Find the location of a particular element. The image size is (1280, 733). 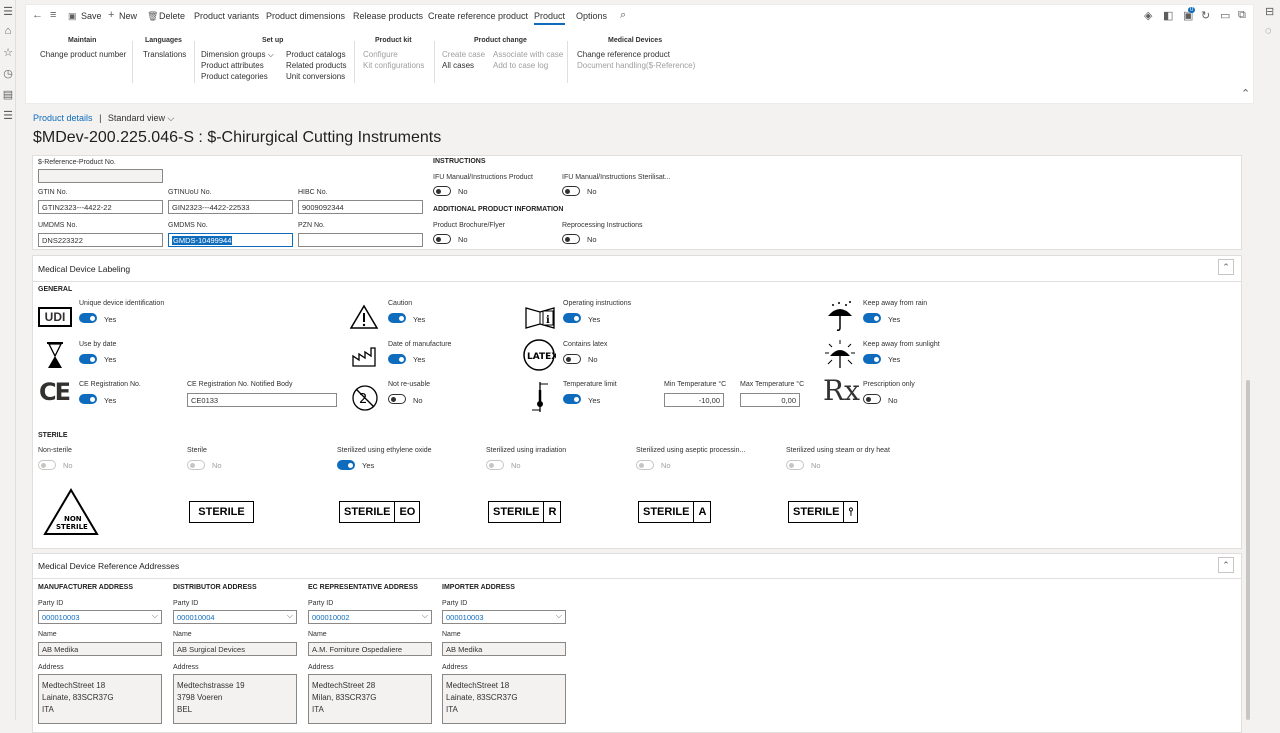

non-sterile-toggle is located at coordinates (47, 465).